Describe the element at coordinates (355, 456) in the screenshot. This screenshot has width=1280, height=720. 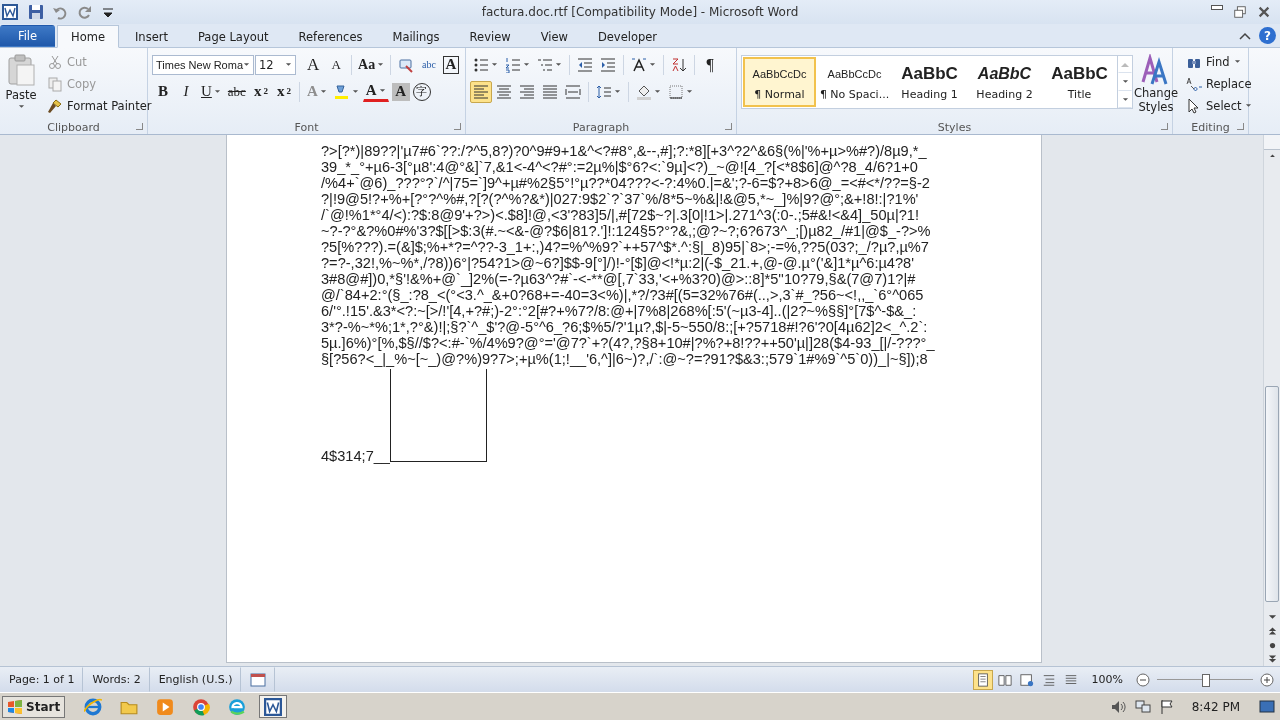
I see `document-text: 4$314;7__` at that location.